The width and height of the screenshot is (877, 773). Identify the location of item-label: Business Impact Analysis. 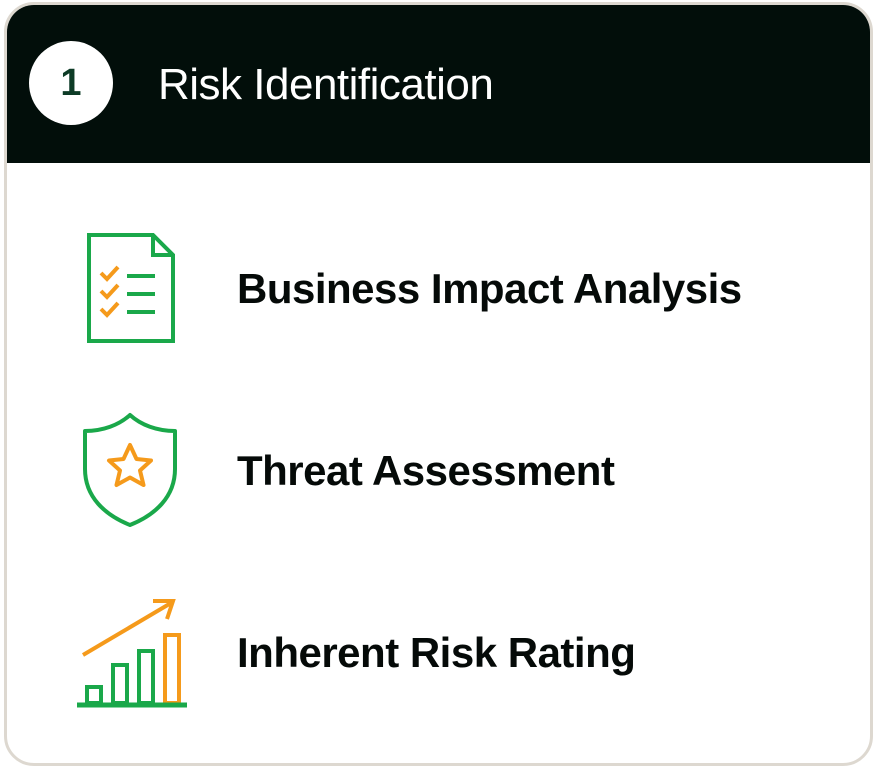
(489, 288).